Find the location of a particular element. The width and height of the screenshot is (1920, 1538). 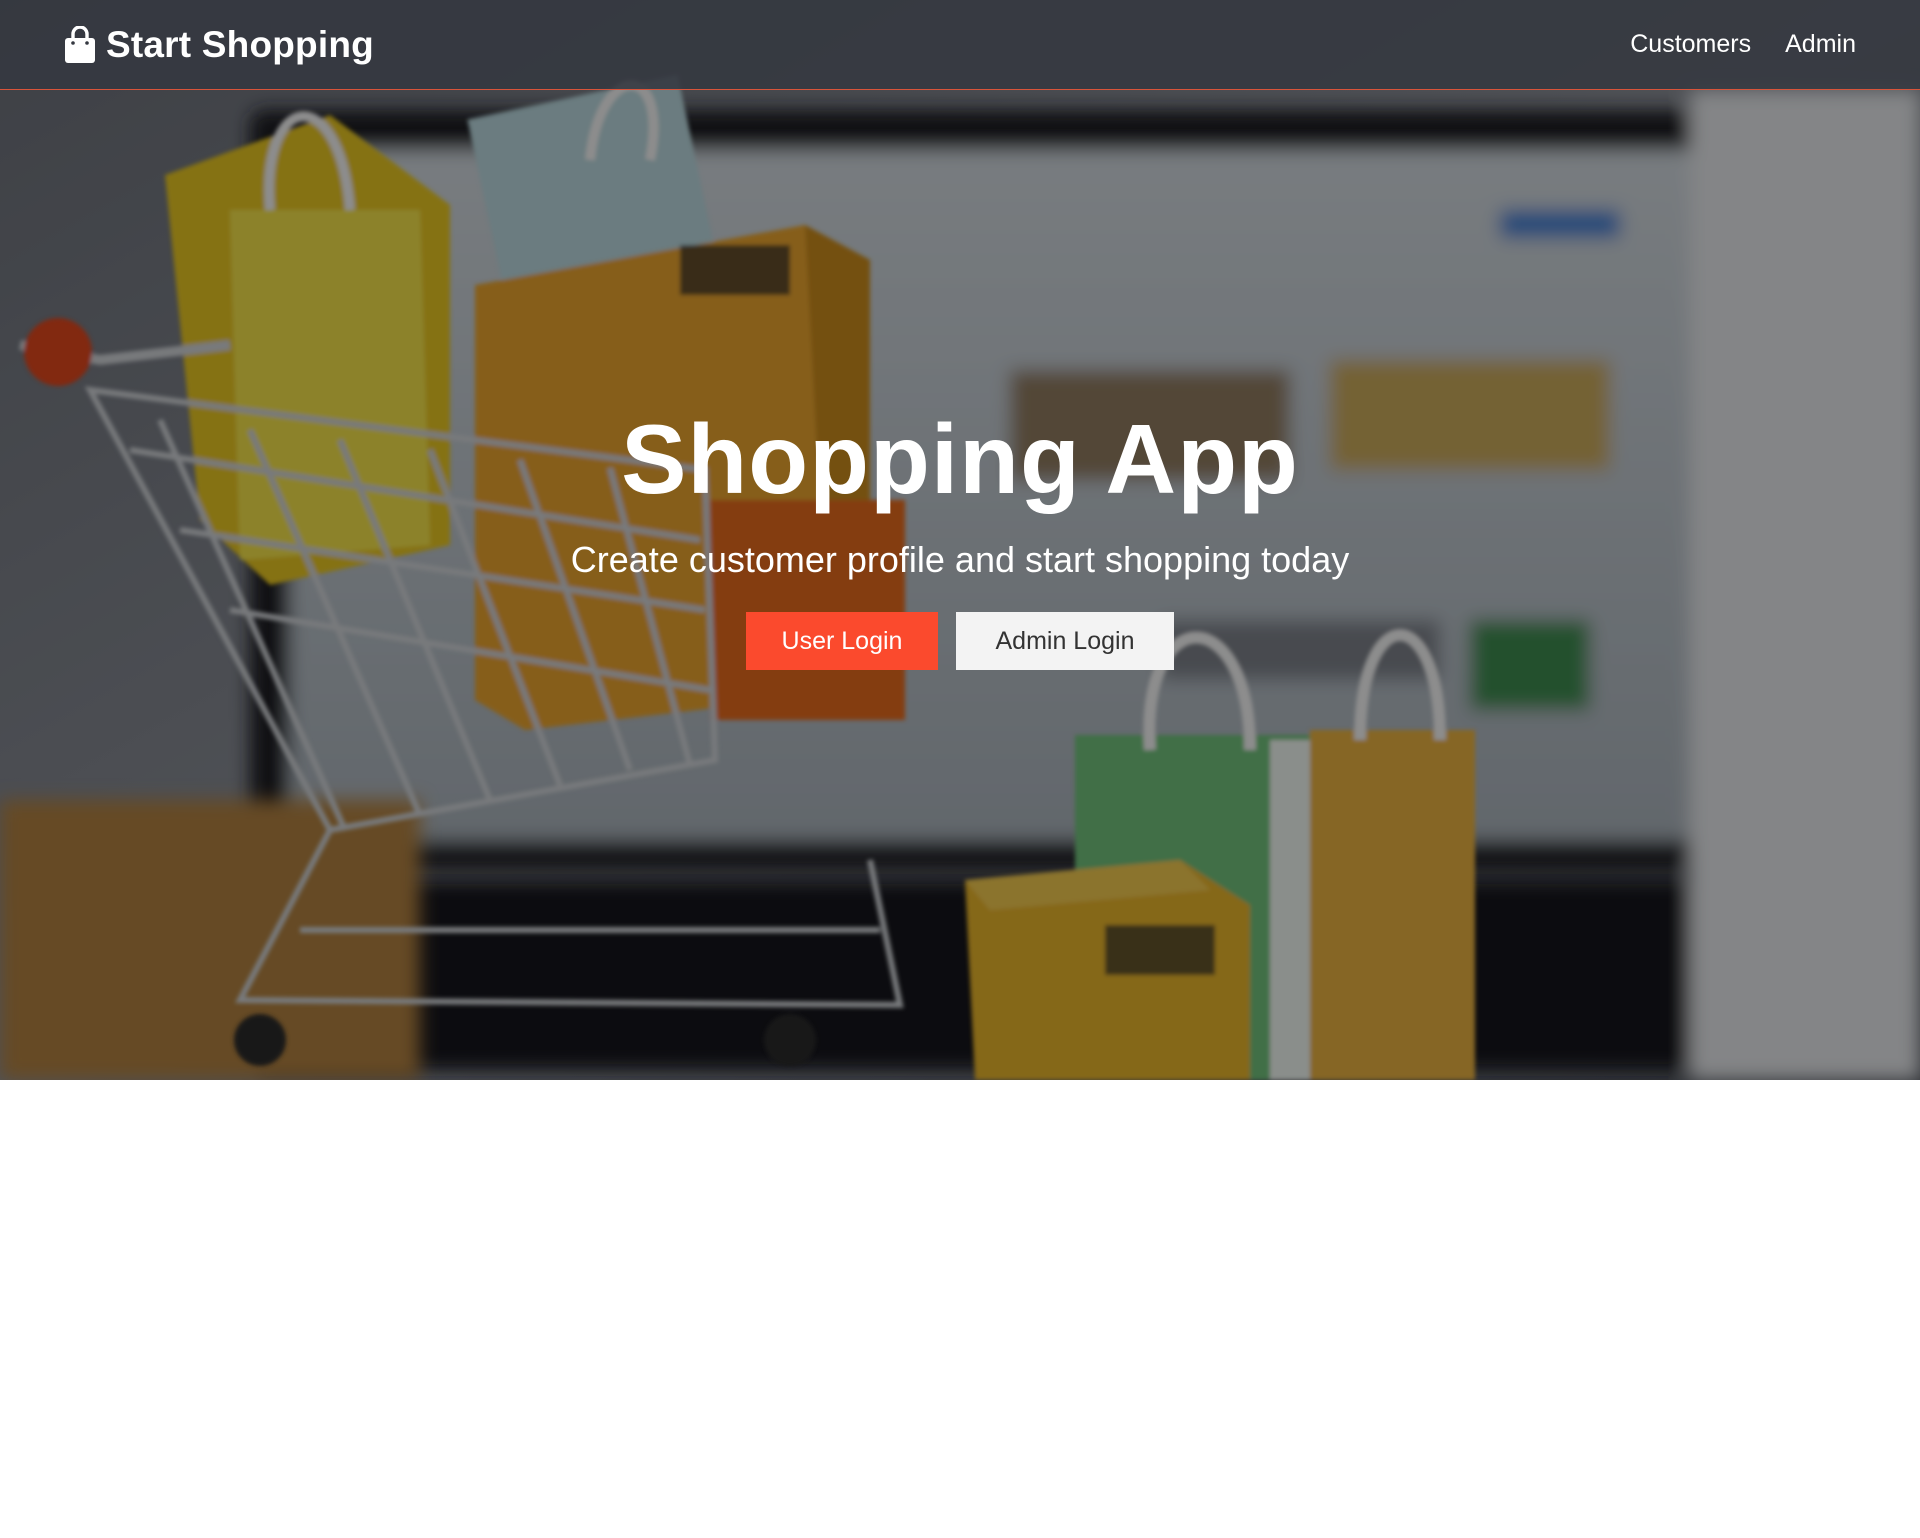

hero-title: Shopping App is located at coordinates (960, 459).